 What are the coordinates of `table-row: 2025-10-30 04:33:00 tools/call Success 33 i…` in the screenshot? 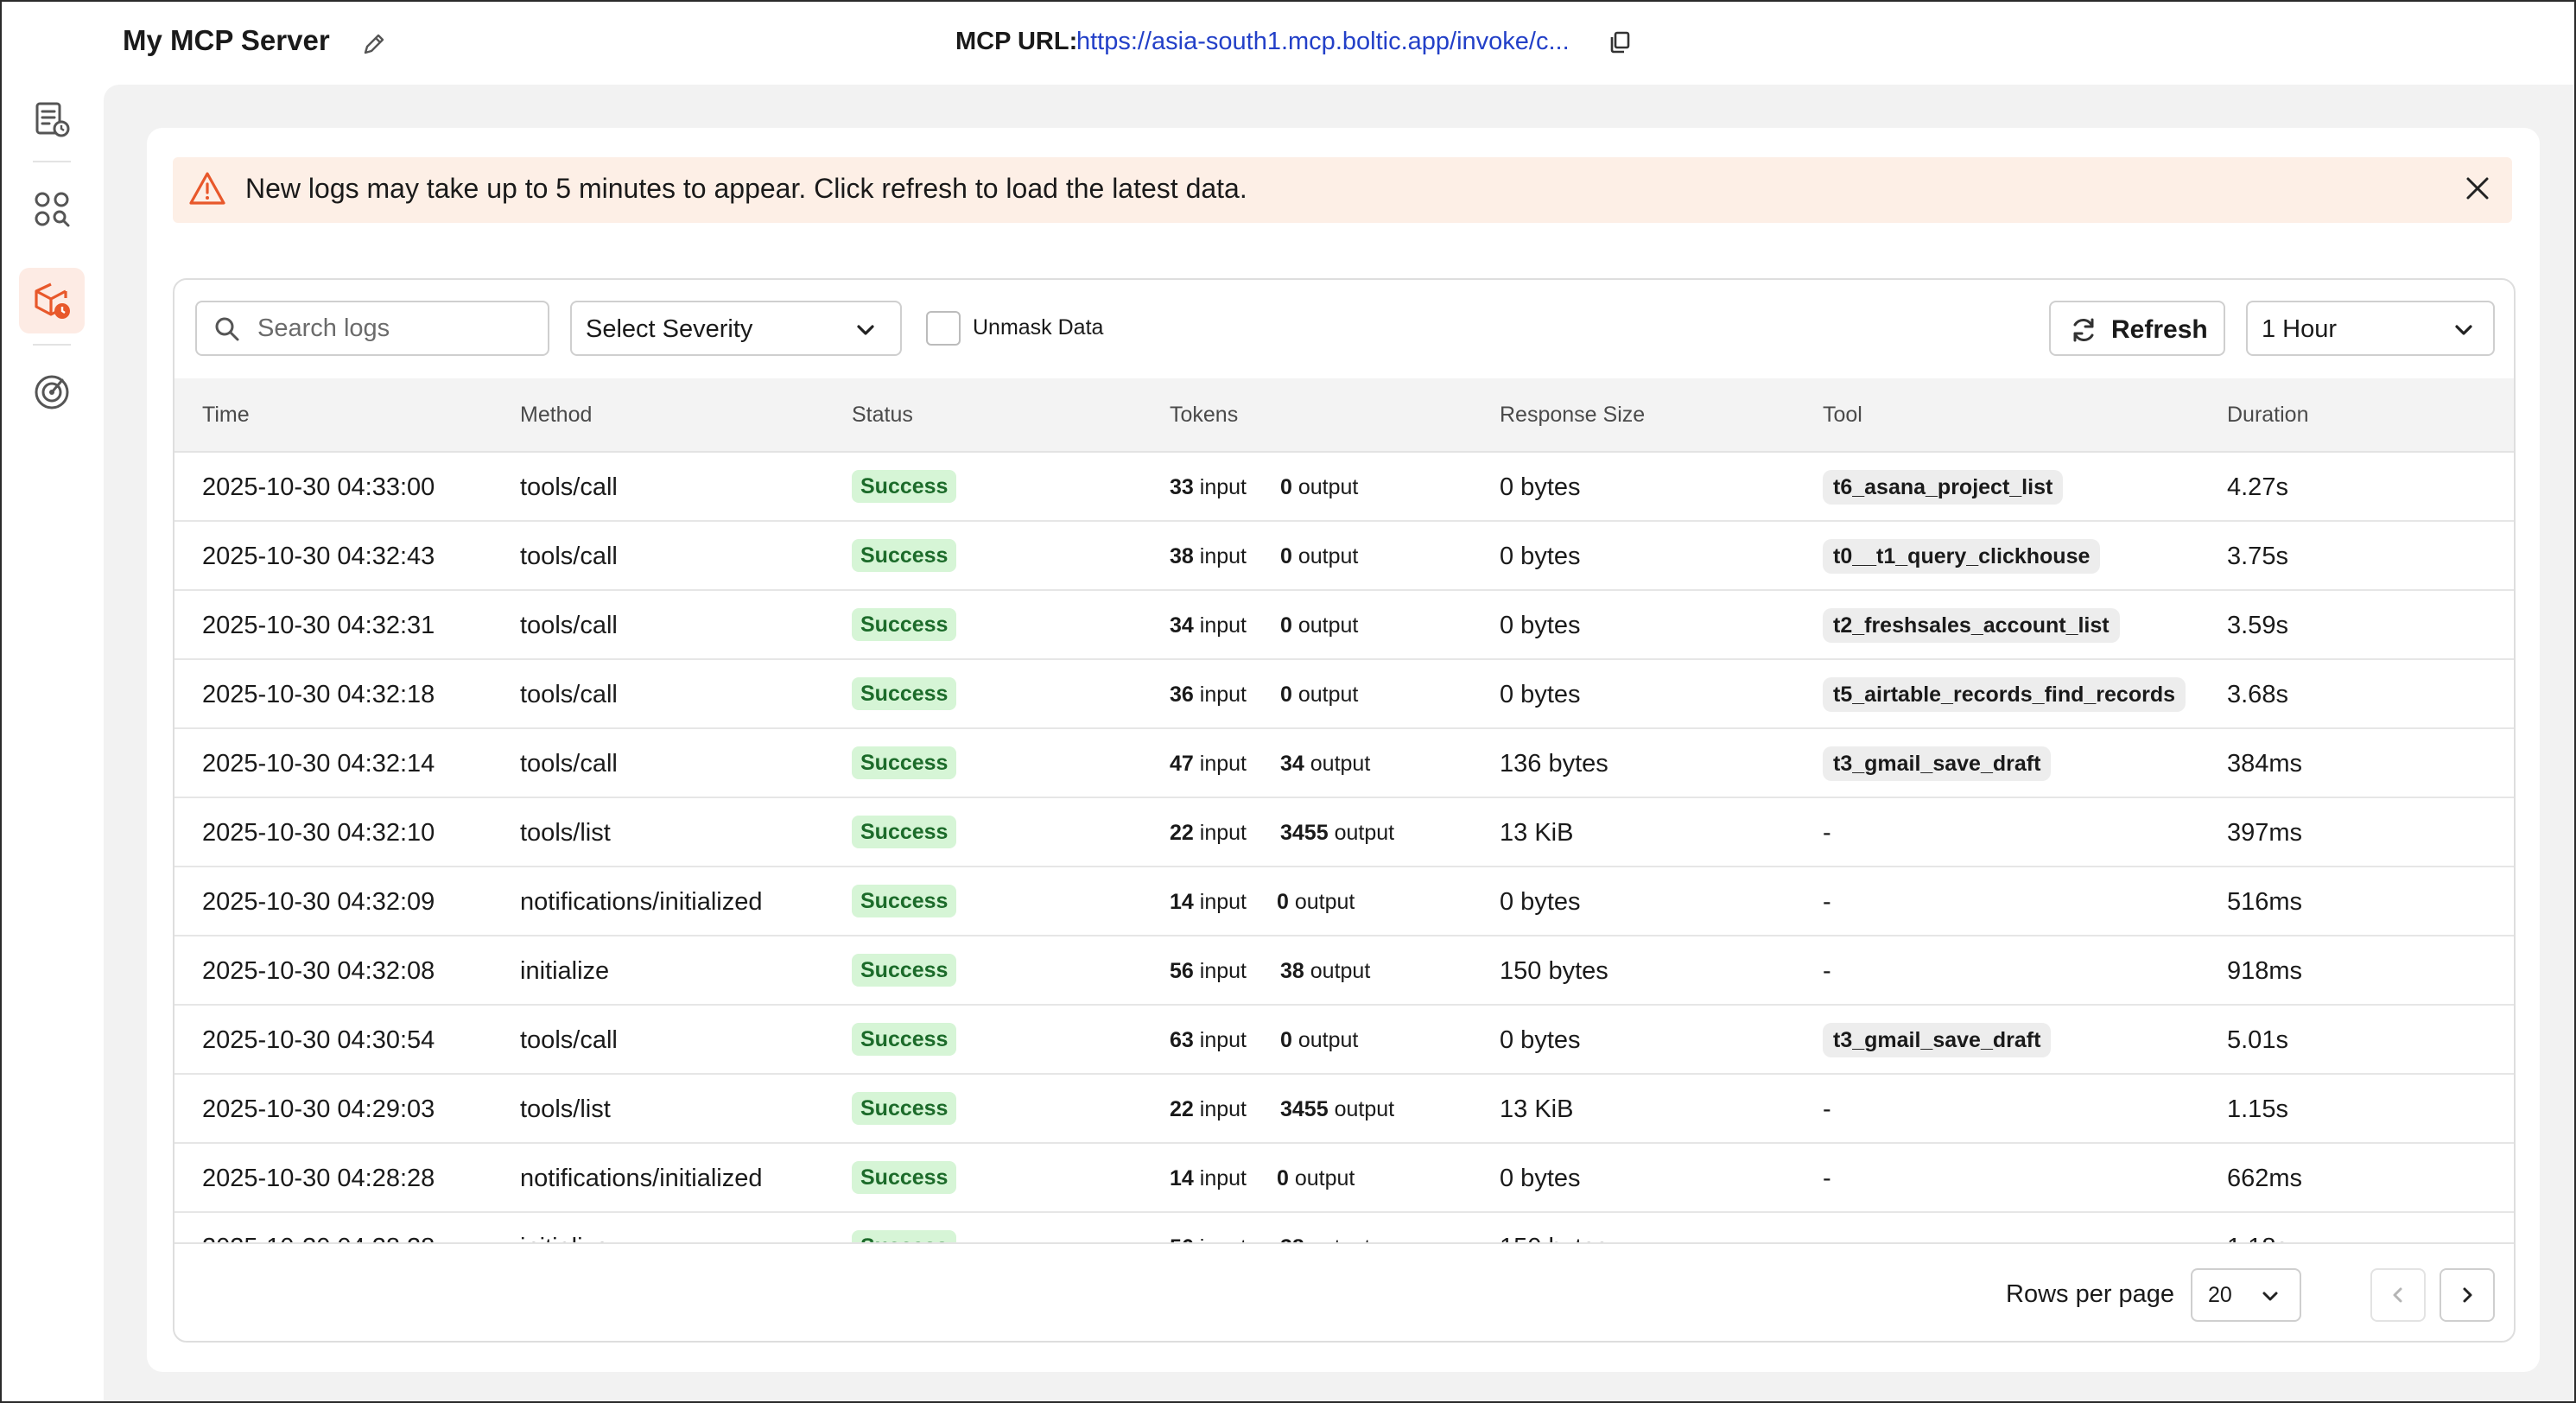 It's located at (1344, 488).